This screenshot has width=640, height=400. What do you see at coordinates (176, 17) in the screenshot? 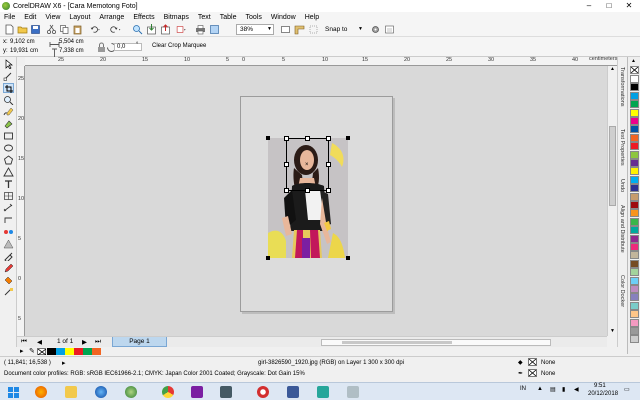
I see `menu-bitmaps: Bitmaps` at bounding box center [176, 17].